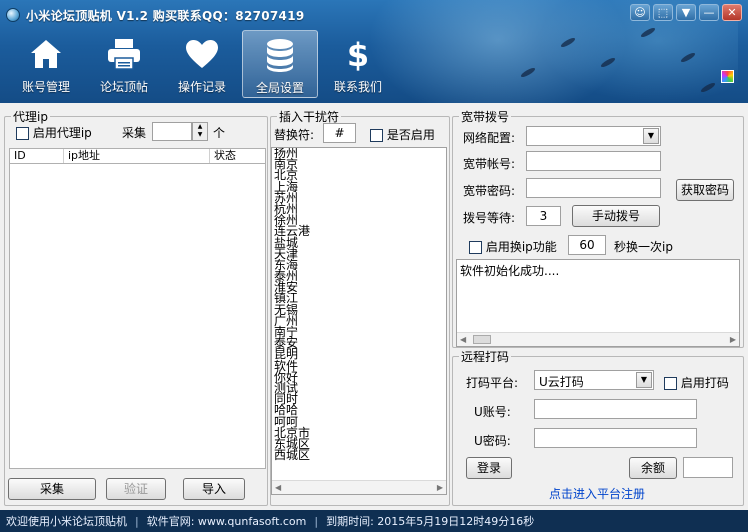 Image resolution: width=748 pixels, height=532 pixels. Describe the element at coordinates (286, 264) in the screenshot. I see `interference-text-item: 东海` at that location.